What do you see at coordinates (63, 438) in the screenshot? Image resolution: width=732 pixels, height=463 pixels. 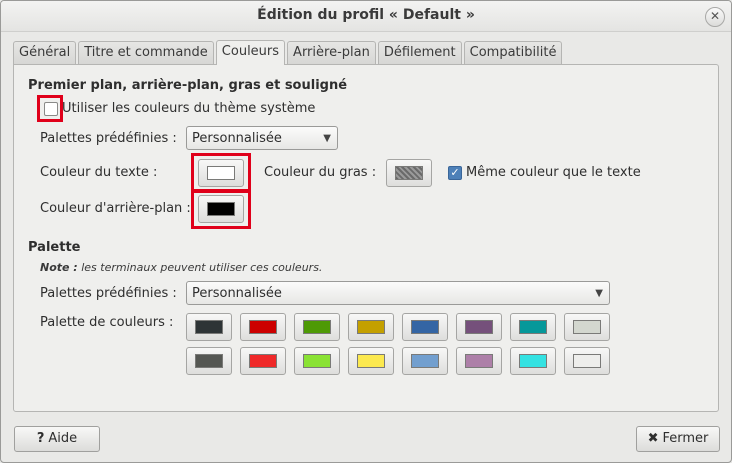 I see `help-label: Aide` at bounding box center [63, 438].